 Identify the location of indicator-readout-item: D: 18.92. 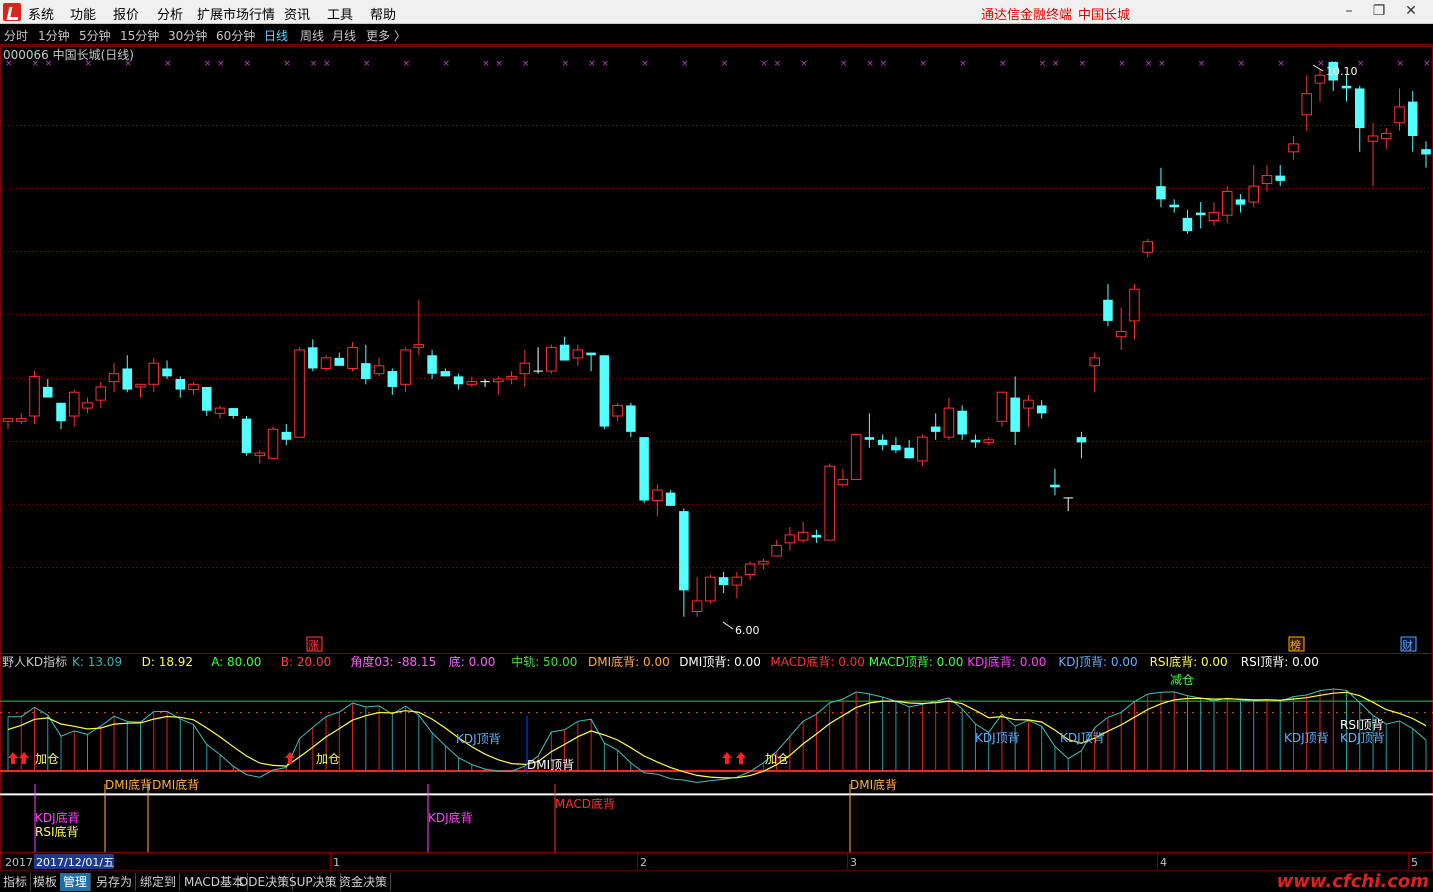
(167, 662).